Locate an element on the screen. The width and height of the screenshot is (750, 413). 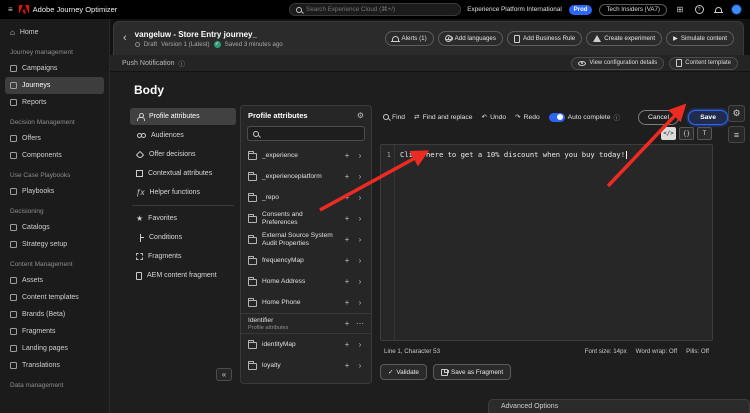
content-template-button: Content template is located at coordinates (703, 63).